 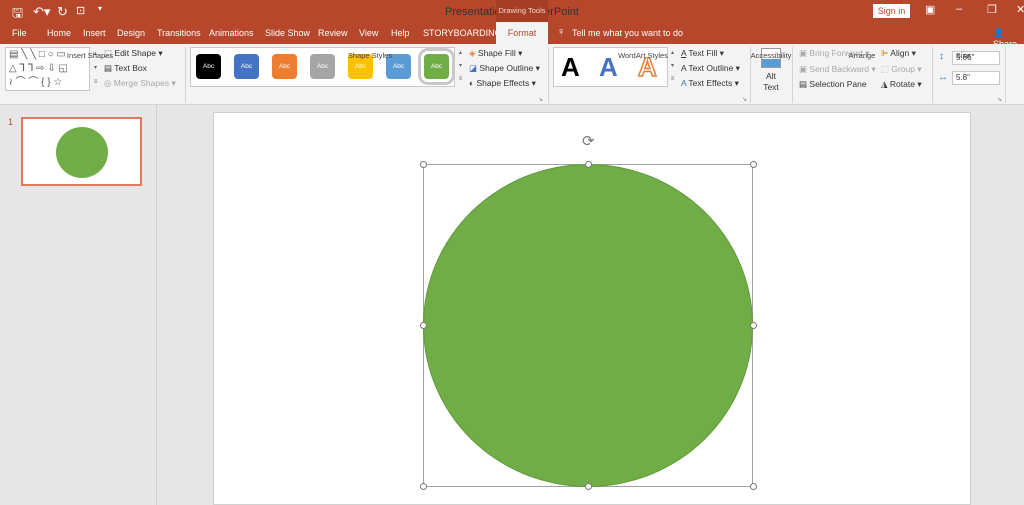 What do you see at coordinates (561, 32) in the screenshot?
I see `lightbulb-icon: ♀` at bounding box center [561, 32].